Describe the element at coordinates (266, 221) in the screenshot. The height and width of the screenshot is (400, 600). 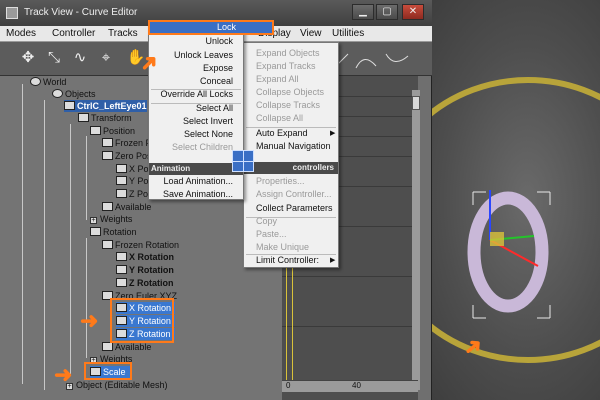
I see `menu-copy: Copy` at that location.